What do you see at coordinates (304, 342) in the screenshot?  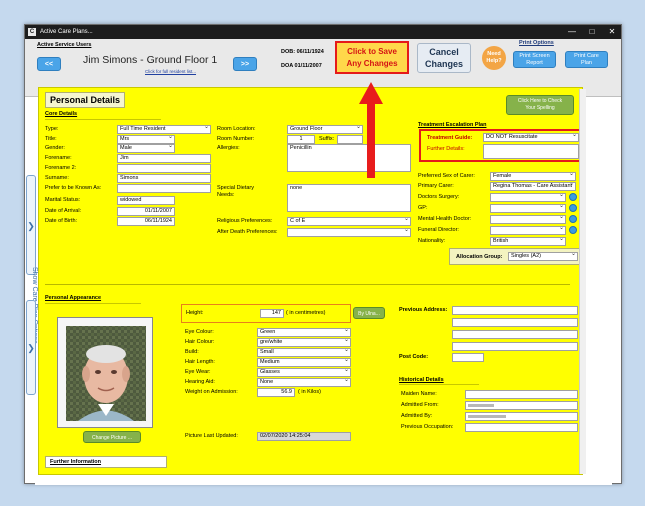 I see `hair-colour-select: gre/white` at bounding box center [304, 342].